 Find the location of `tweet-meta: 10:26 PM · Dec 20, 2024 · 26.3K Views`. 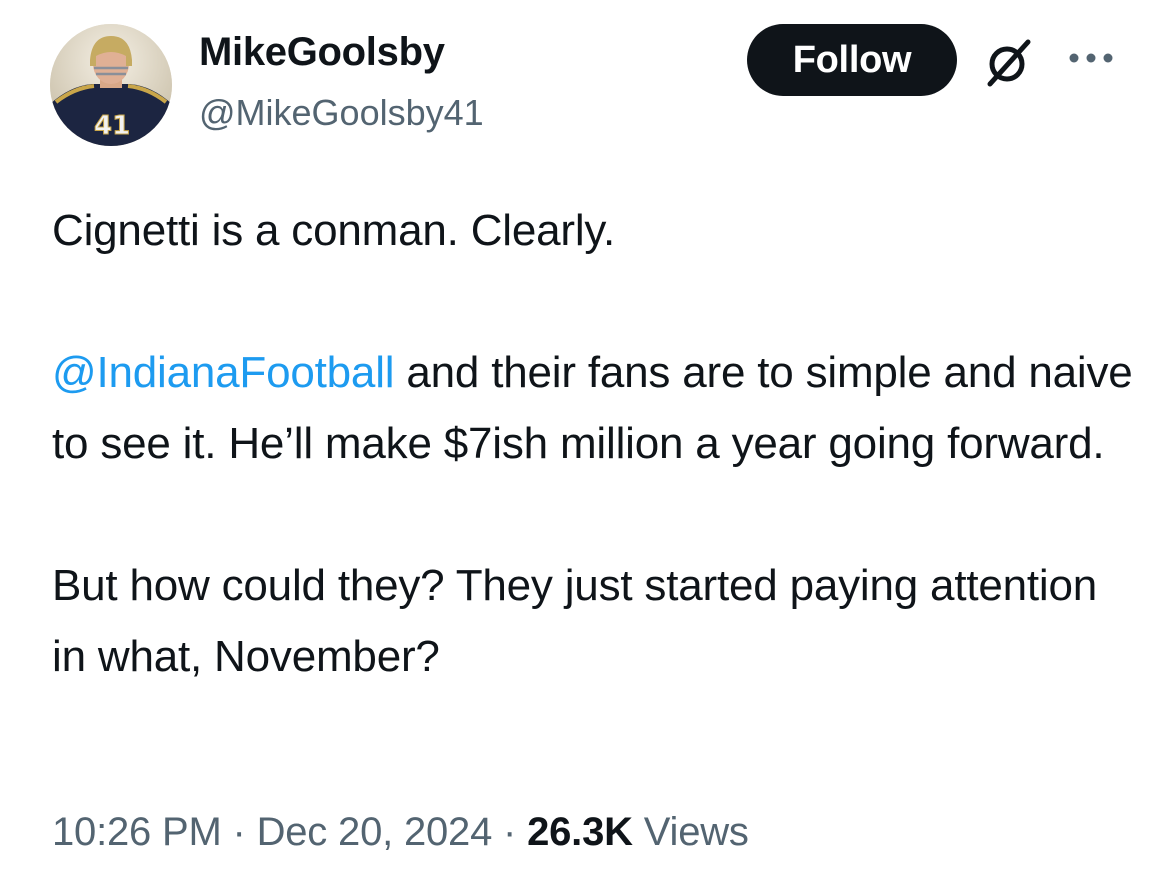

tweet-meta: 10:26 PM · Dec 20, 2024 · 26.3K Views is located at coordinates (400, 832).